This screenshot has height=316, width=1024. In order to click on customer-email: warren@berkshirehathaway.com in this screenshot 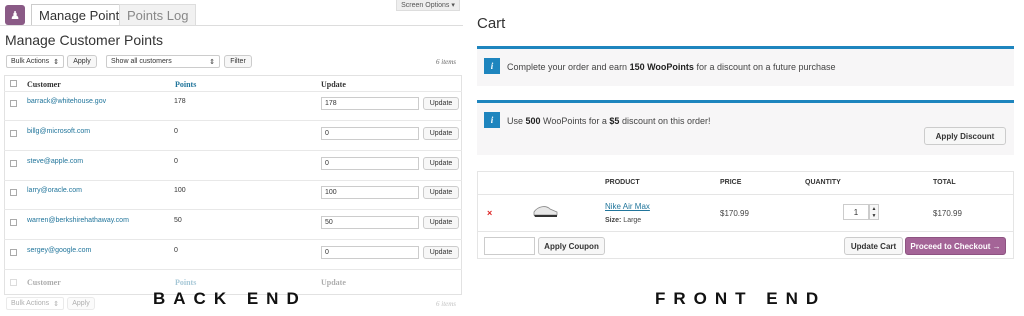, I will do `click(78, 220)`.